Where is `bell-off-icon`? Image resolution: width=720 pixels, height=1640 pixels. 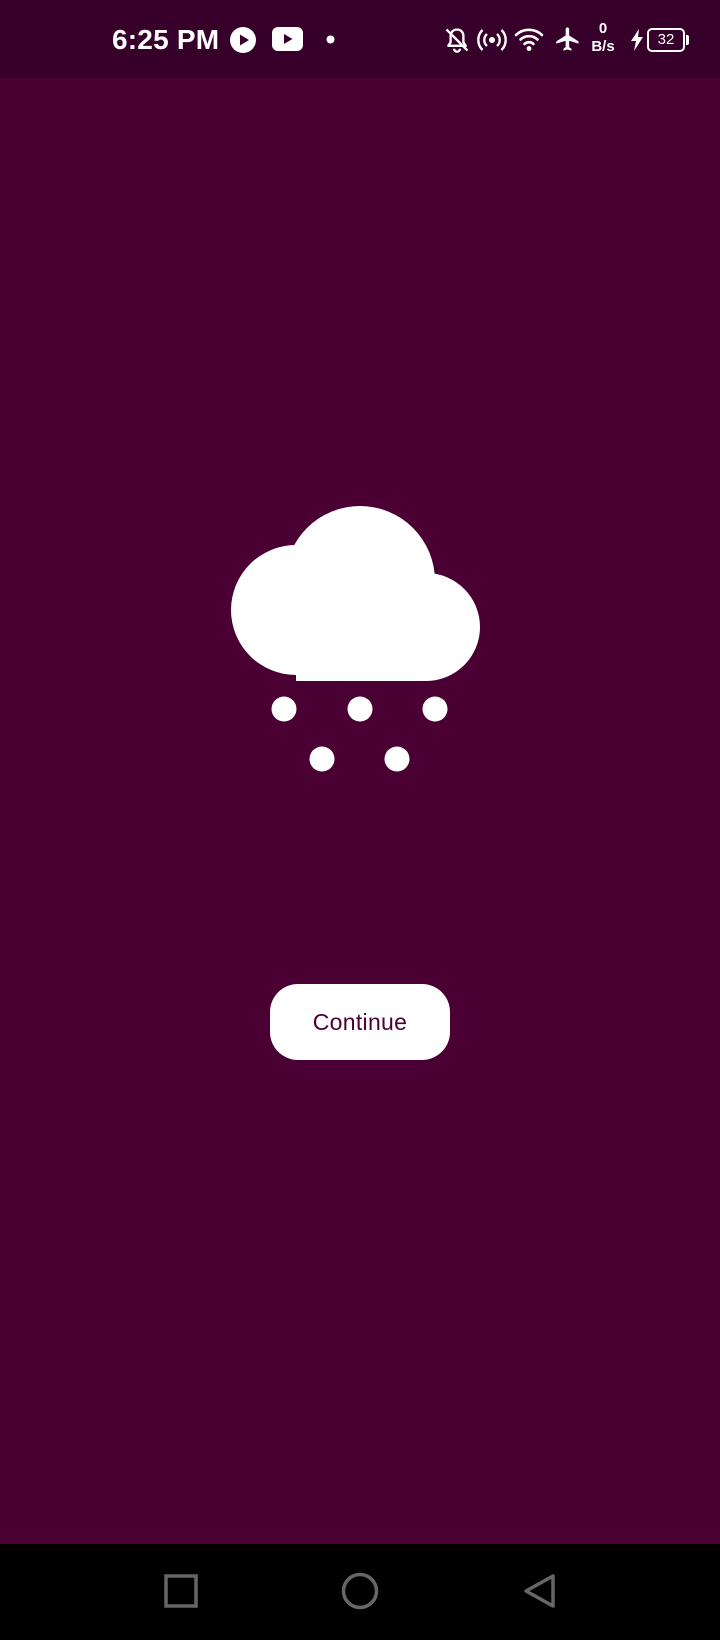 bell-off-icon is located at coordinates (457, 40).